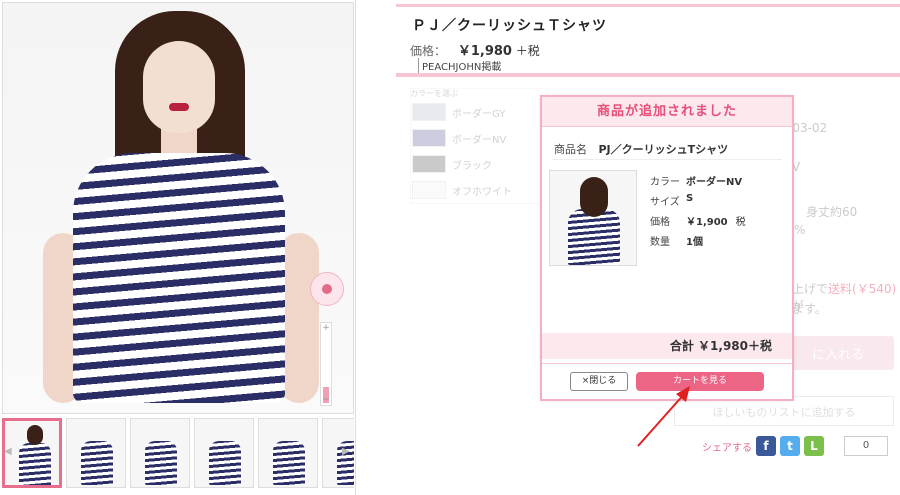  I want to click on zoom-slider: + −, so click(326, 364).